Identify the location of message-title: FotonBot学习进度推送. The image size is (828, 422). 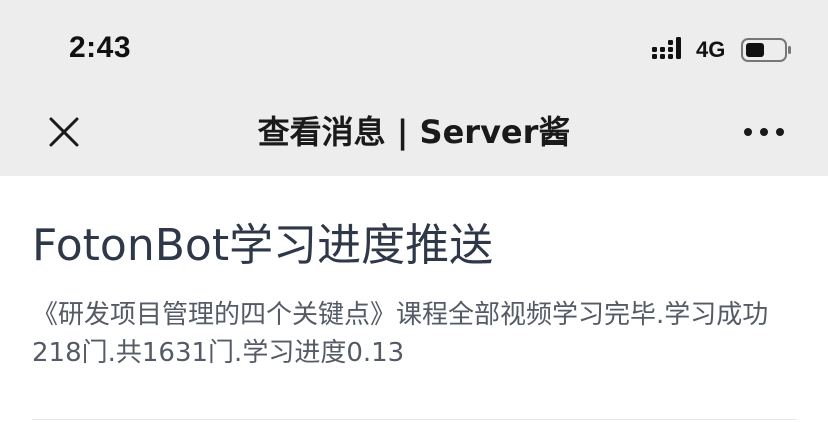
(263, 245).